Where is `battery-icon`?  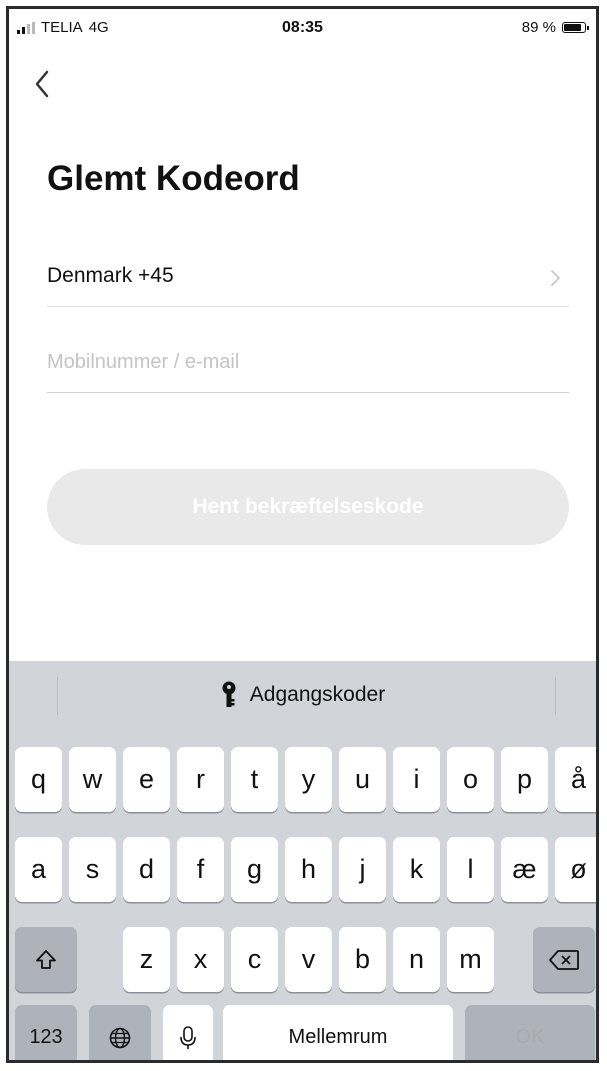
battery-icon is located at coordinates (575, 27).